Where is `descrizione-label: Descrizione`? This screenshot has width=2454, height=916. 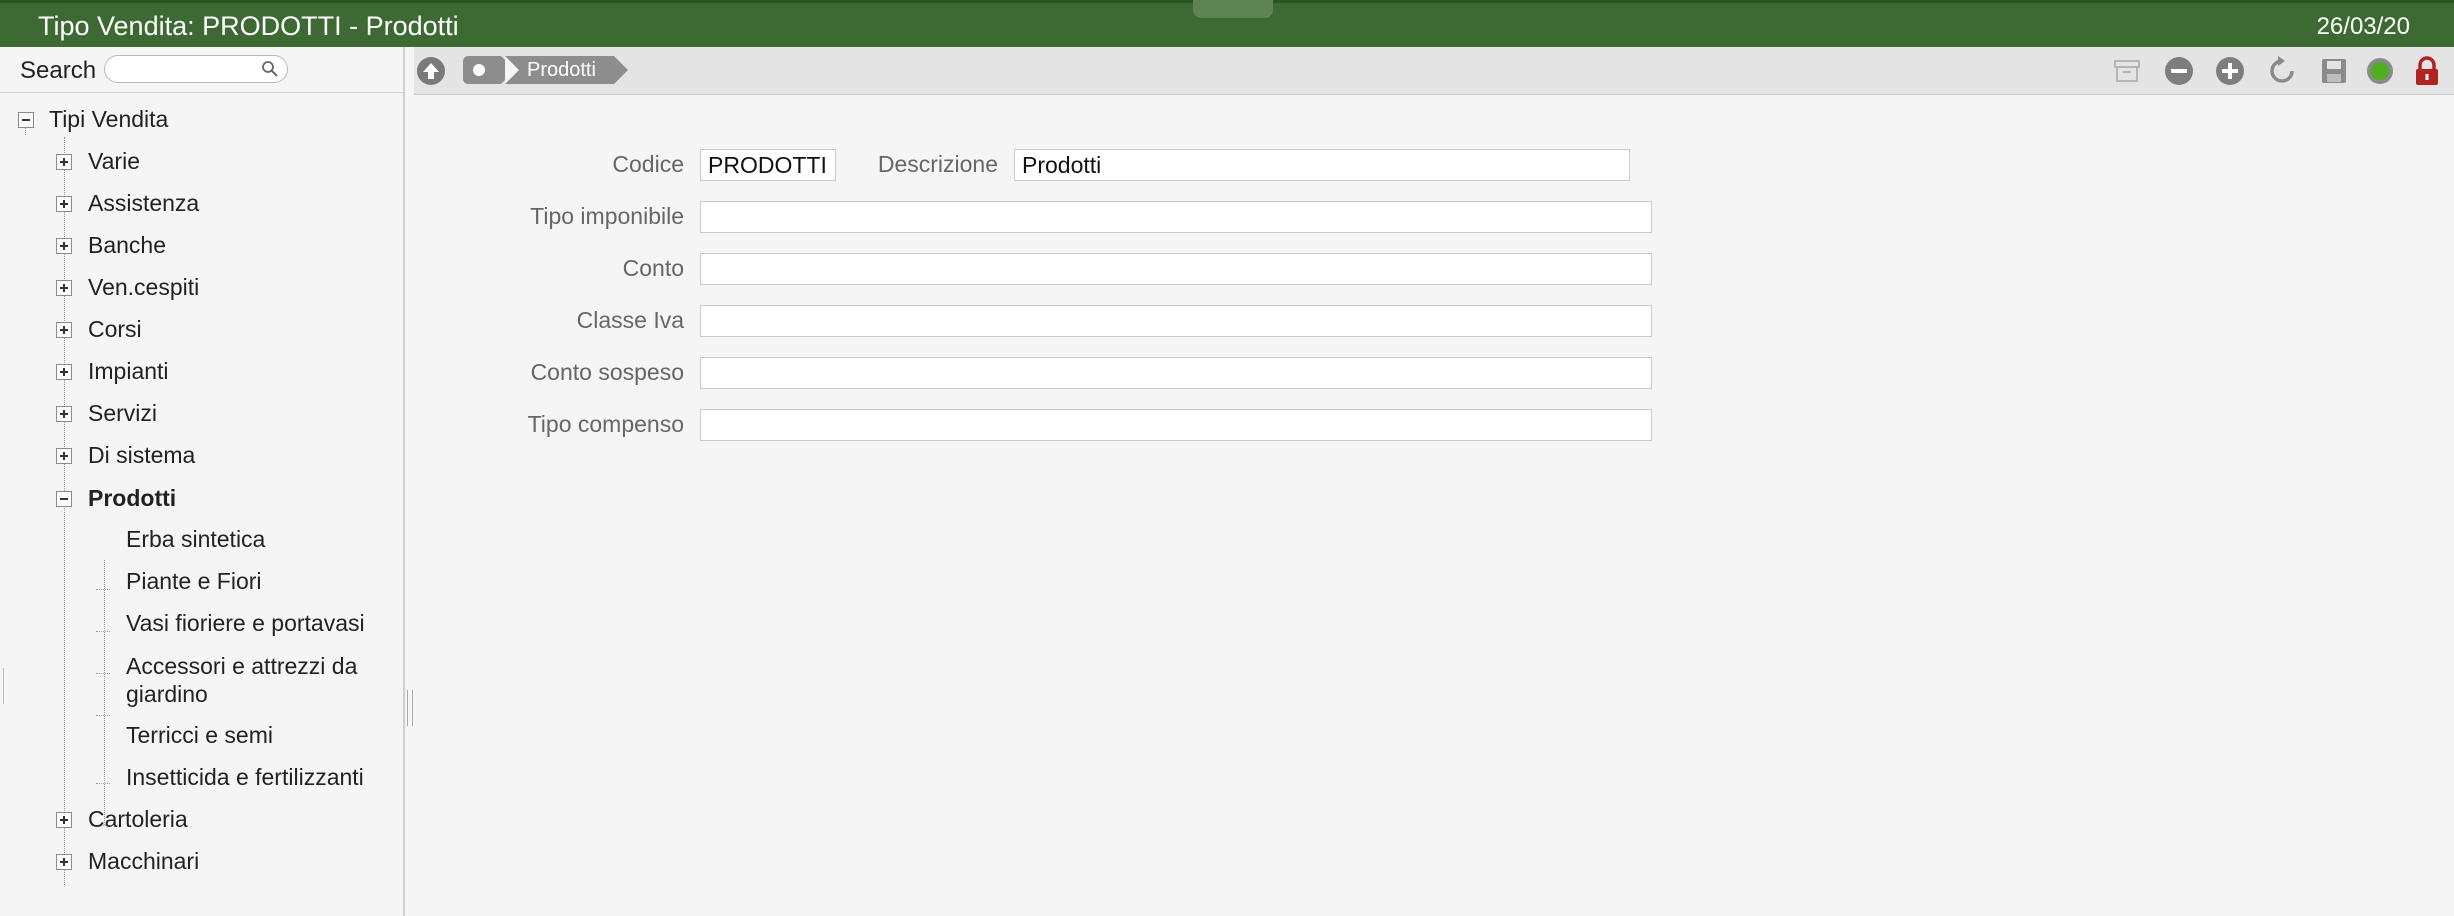
descrizione-label: Descrizione is located at coordinates (937, 164).